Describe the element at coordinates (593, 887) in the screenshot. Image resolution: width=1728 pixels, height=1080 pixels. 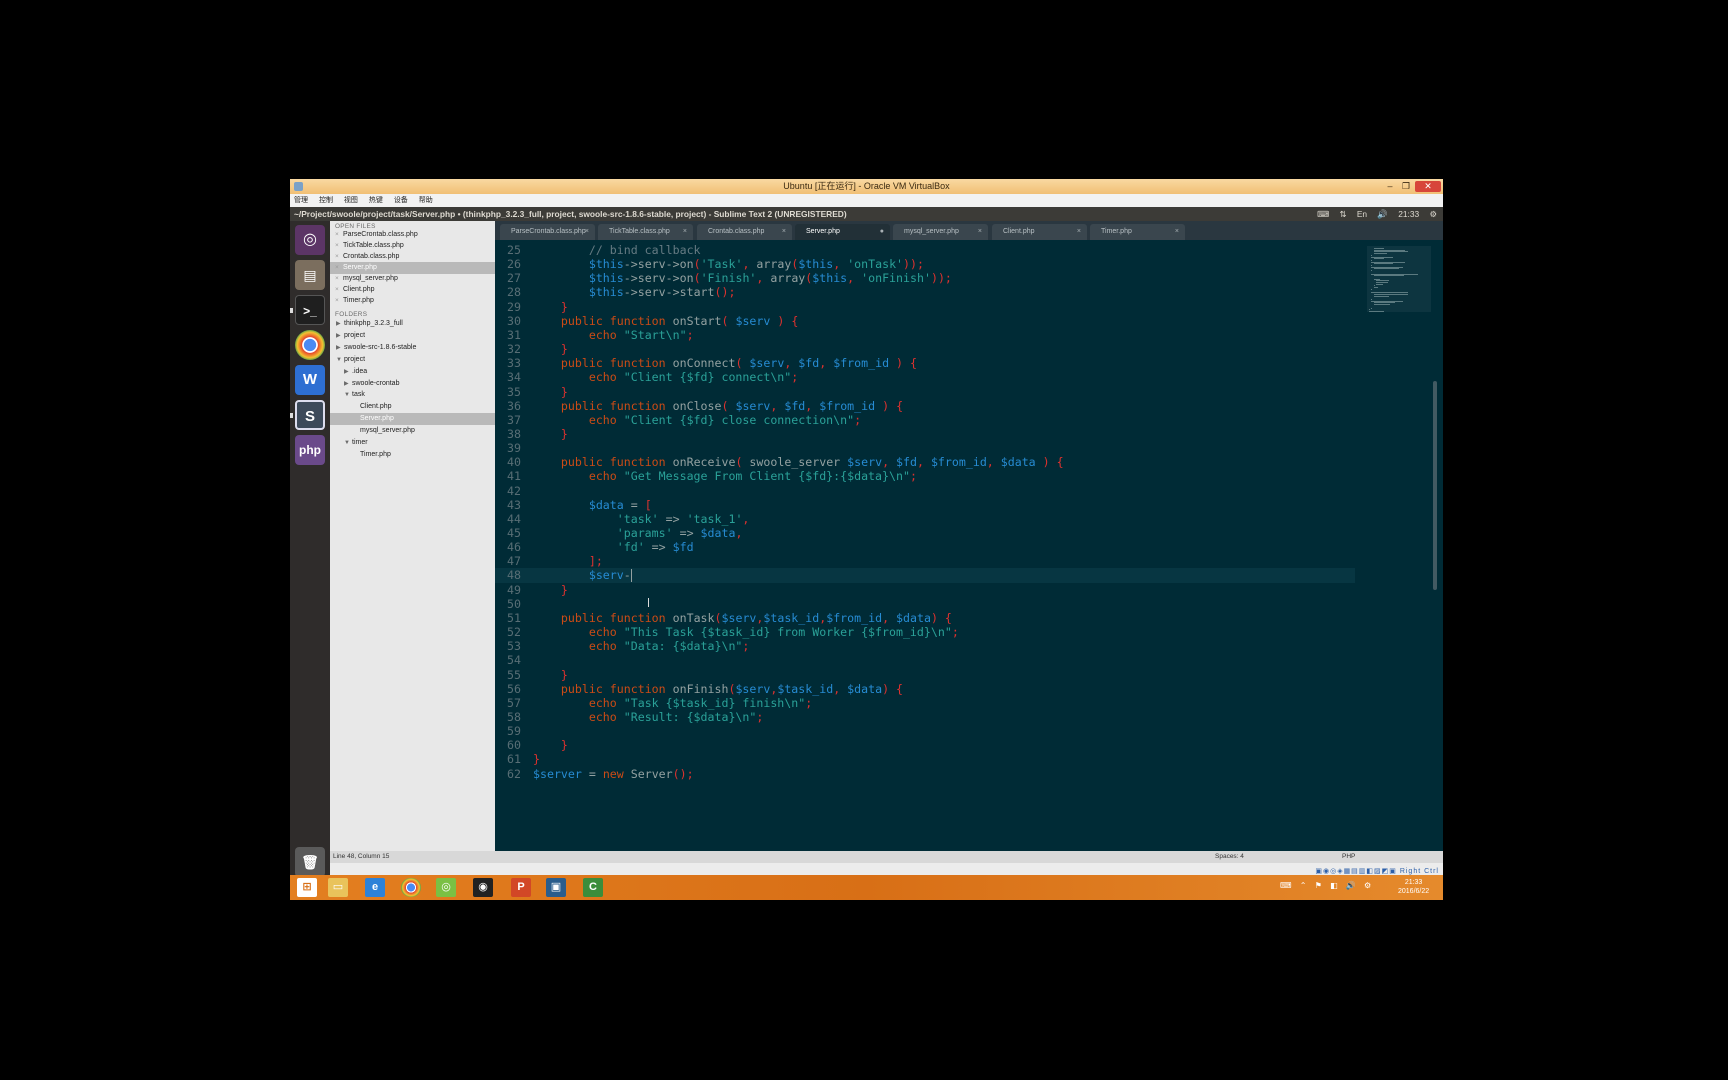
I see `camtasia-icon: C` at that location.